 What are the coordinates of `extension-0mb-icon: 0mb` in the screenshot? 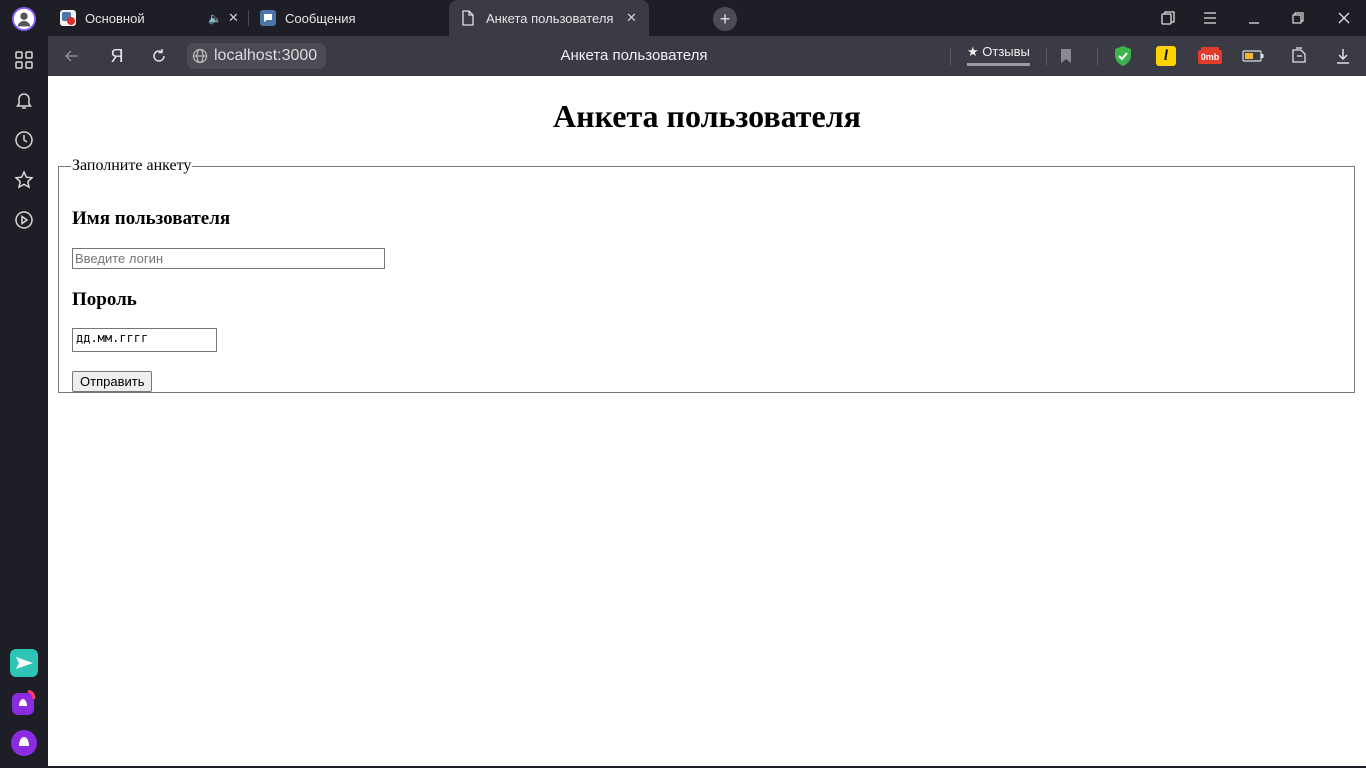 It's located at (1210, 56).